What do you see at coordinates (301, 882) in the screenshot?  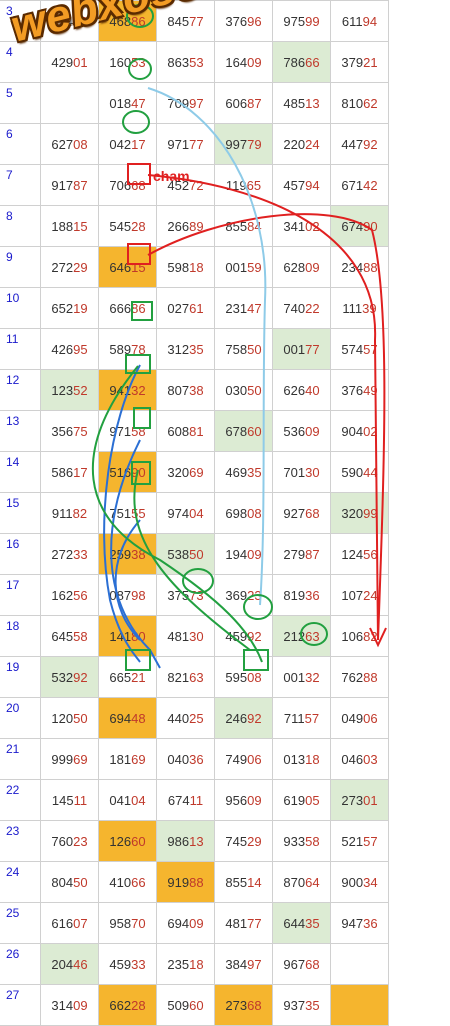 I see `result-number: 87064` at bounding box center [301, 882].